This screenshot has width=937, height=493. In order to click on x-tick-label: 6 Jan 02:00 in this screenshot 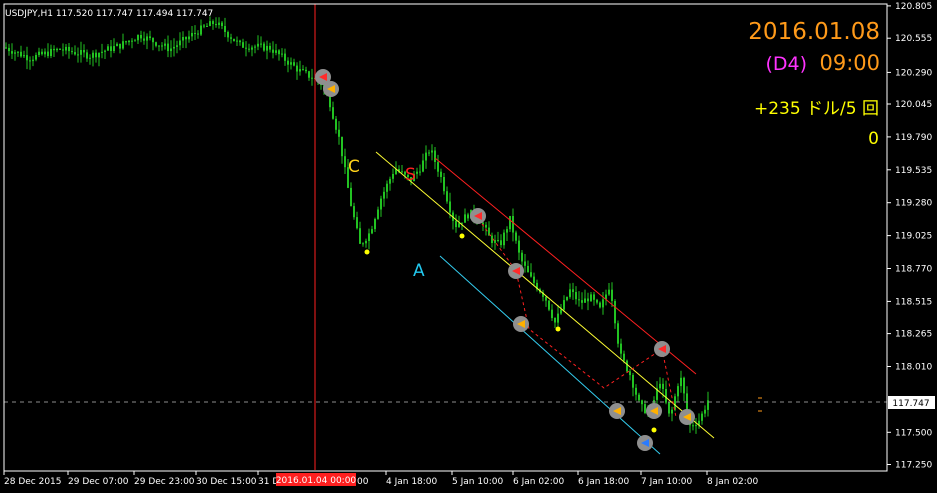, I will do `click(539, 482)`.